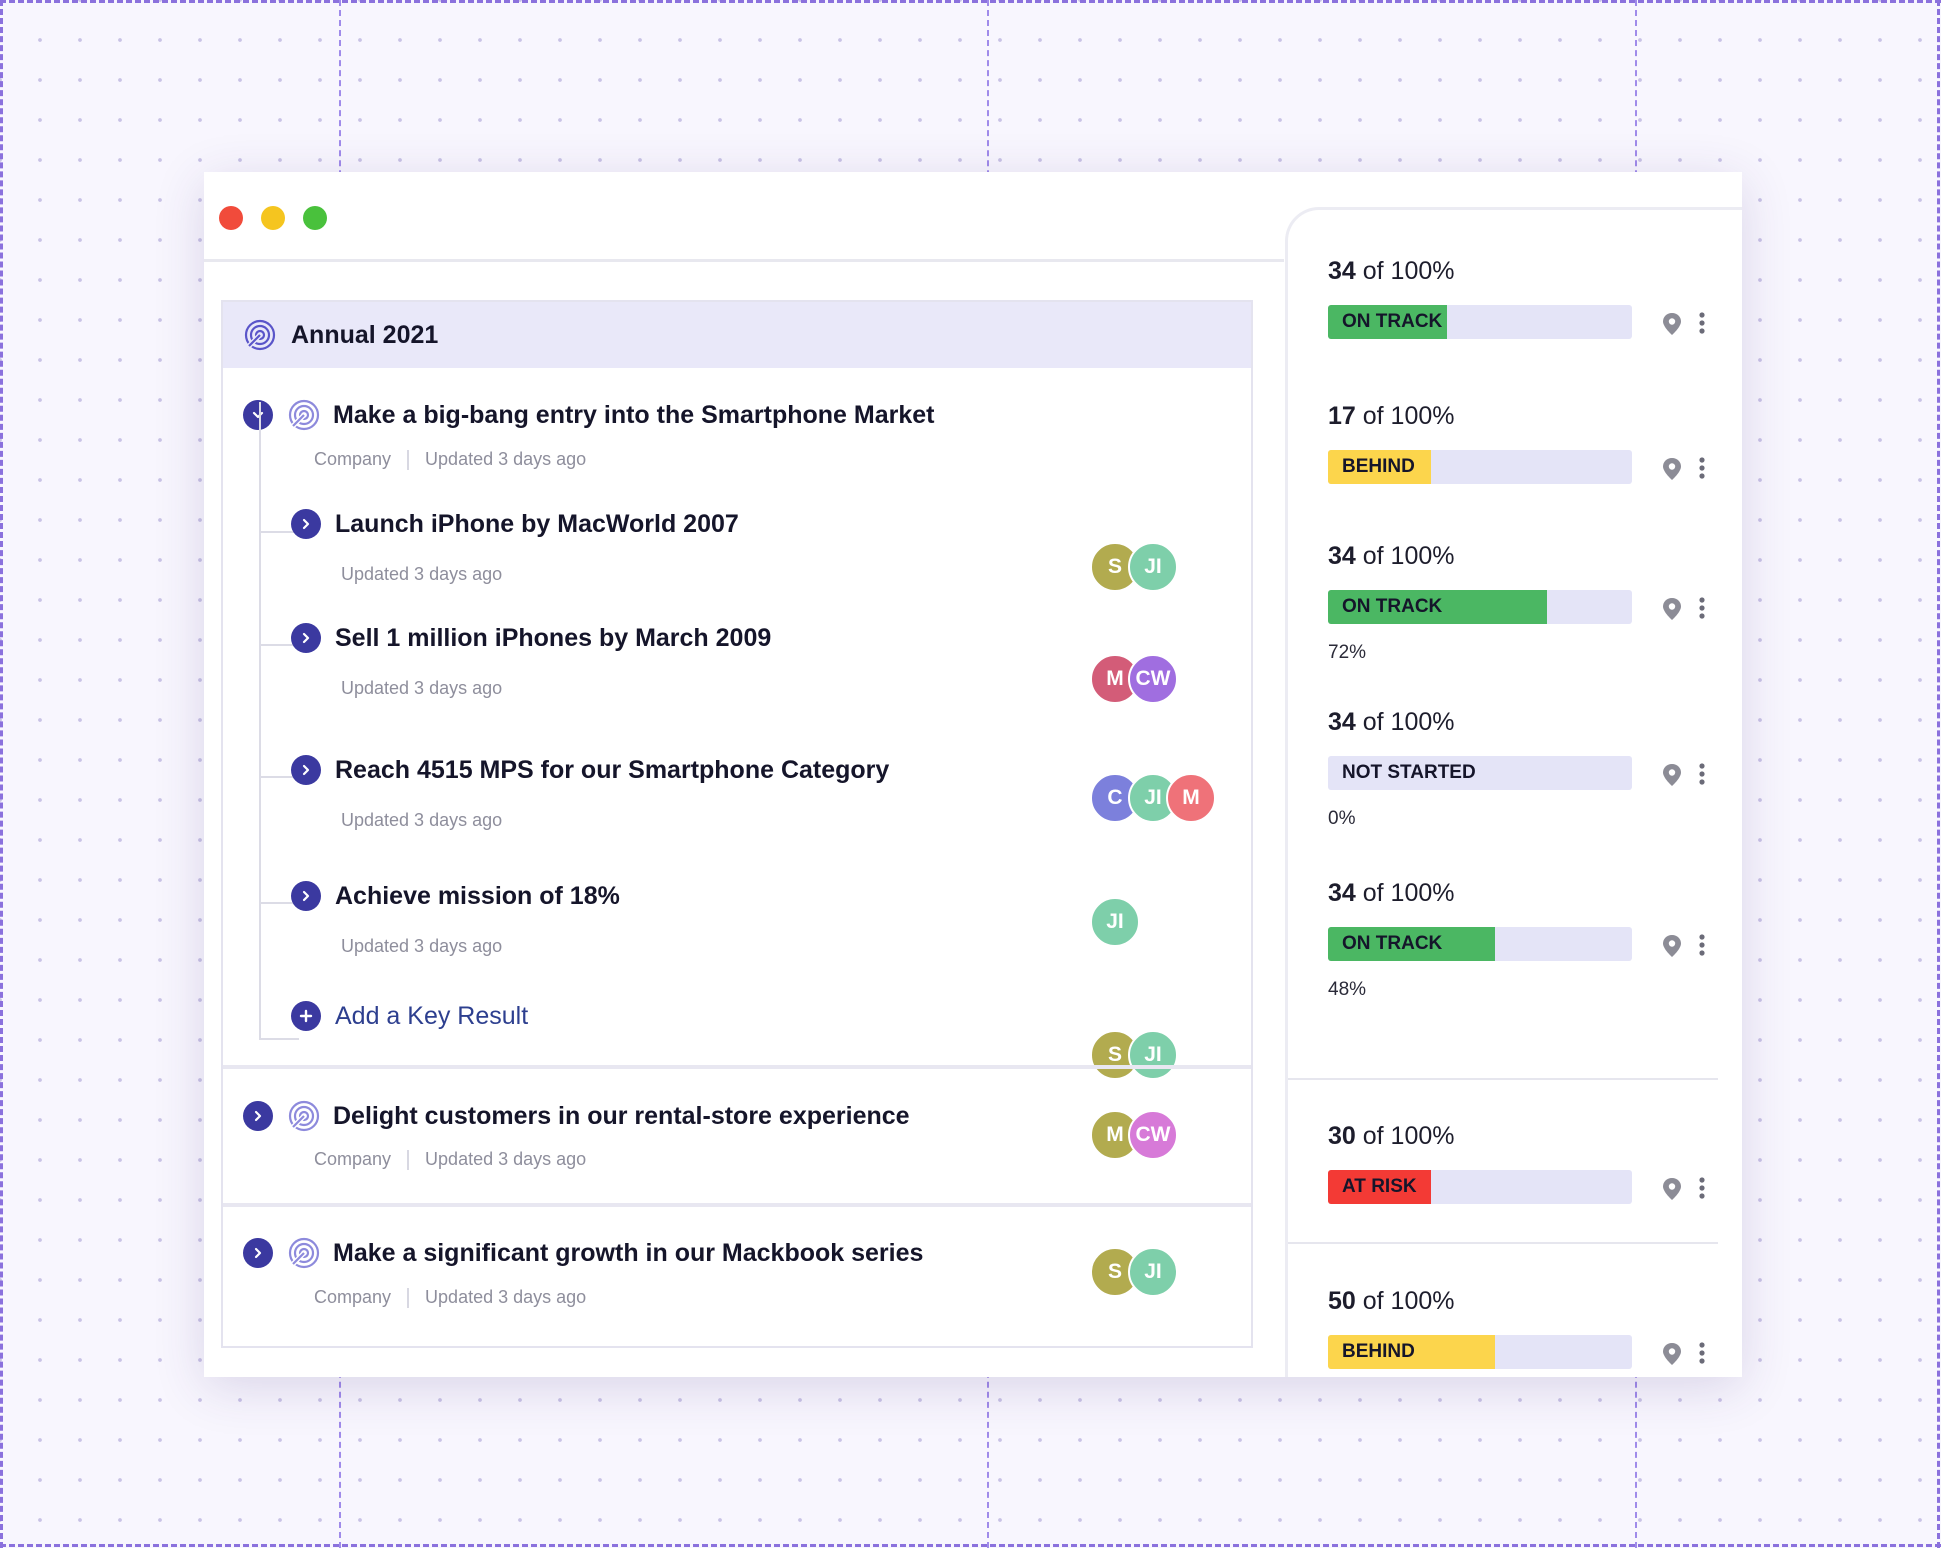  What do you see at coordinates (1378, 1351) in the screenshot?
I see `status-badge: BEHIND` at bounding box center [1378, 1351].